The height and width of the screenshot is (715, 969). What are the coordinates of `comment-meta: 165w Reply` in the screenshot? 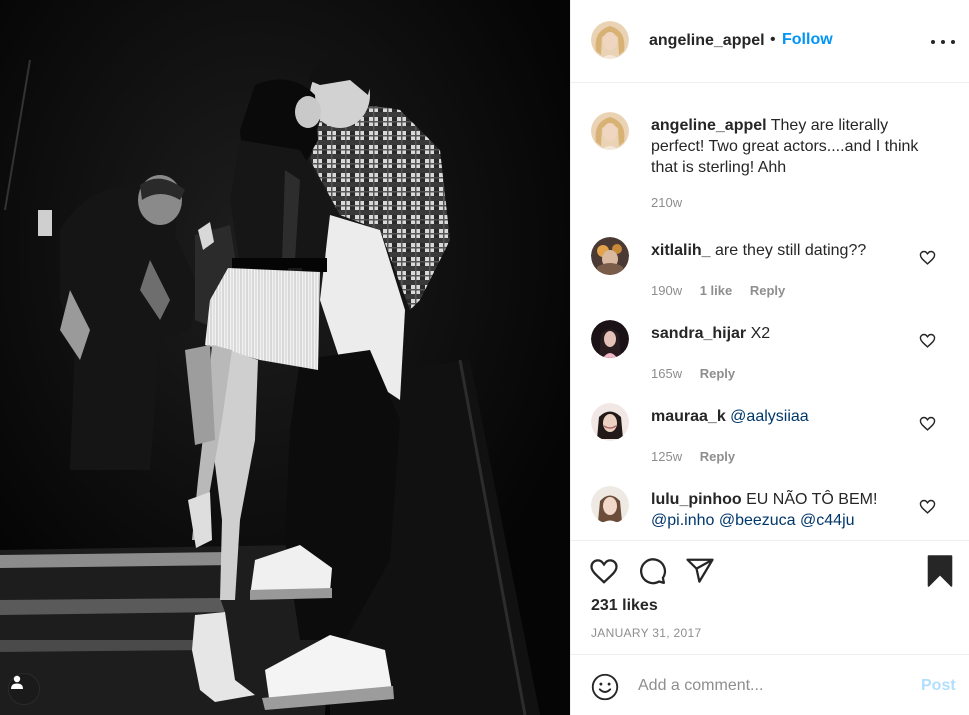 It's located at (700, 373).